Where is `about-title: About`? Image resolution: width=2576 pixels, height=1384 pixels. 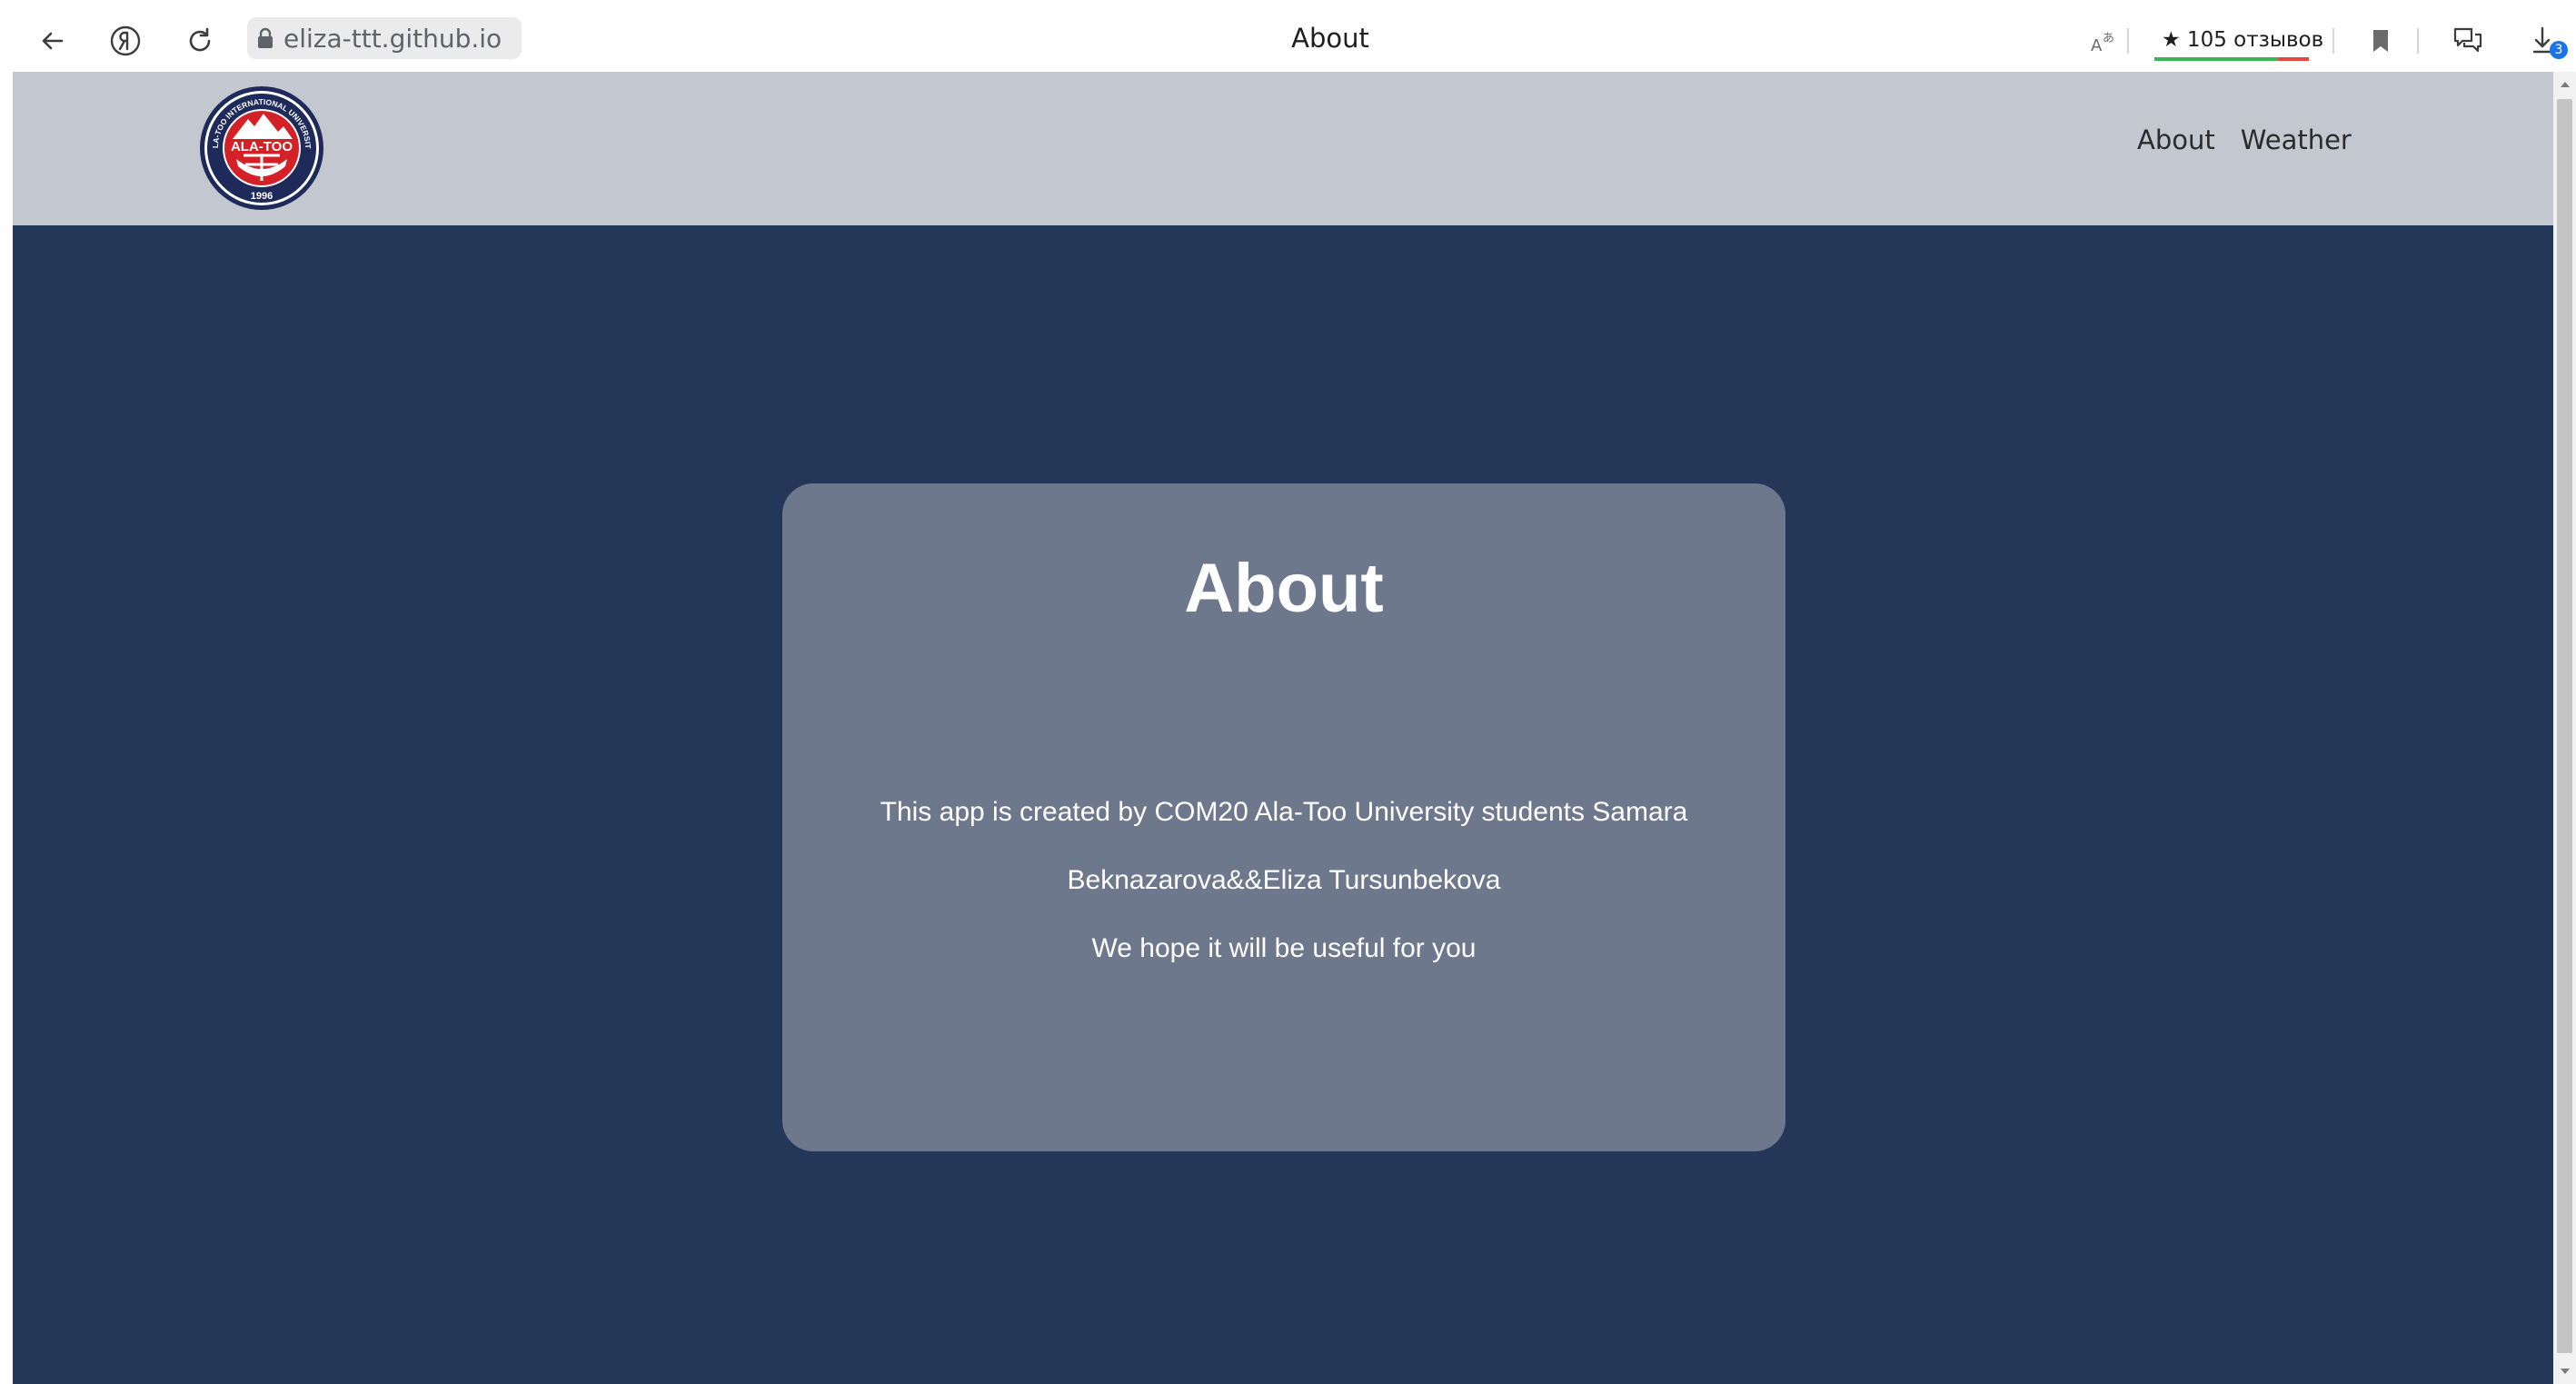
about-title: About is located at coordinates (1284, 589).